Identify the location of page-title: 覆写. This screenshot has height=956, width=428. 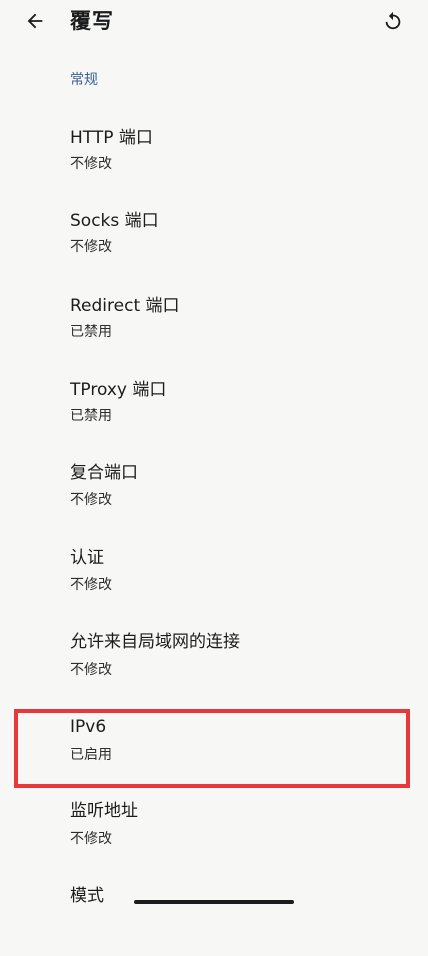
(92, 21).